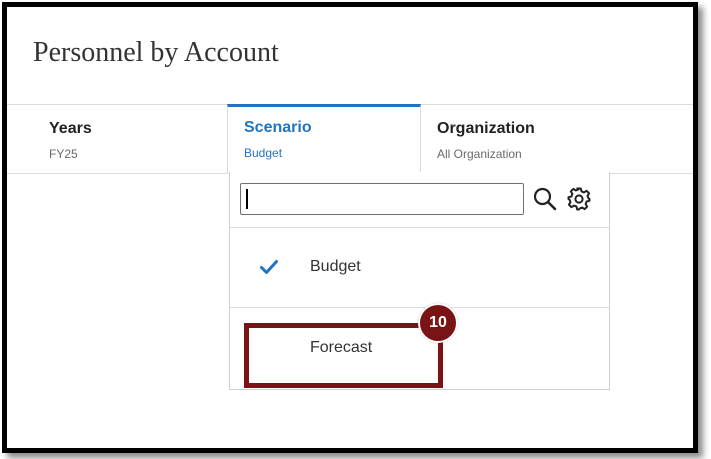  Describe the element at coordinates (324, 139) in the screenshot. I see `pov-item-scenario: Scenario Budget` at that location.